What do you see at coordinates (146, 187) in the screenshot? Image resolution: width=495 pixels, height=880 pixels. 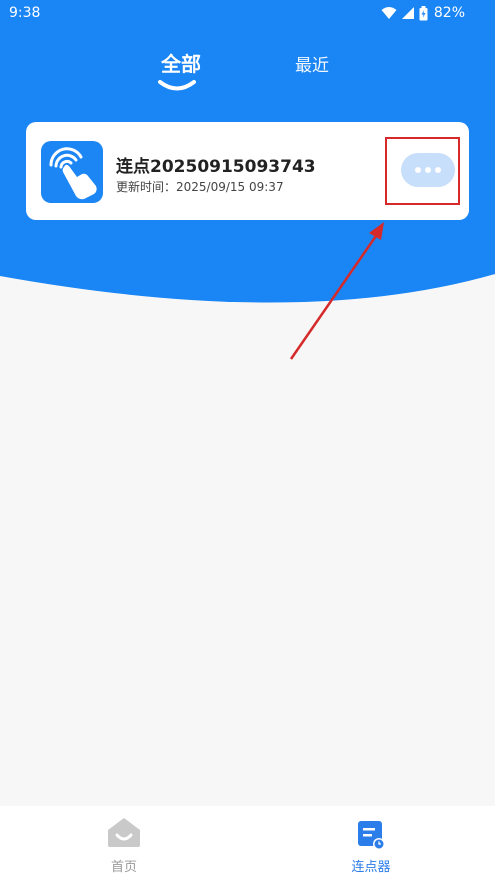 I see `updated-label: 更新时间：` at bounding box center [146, 187].